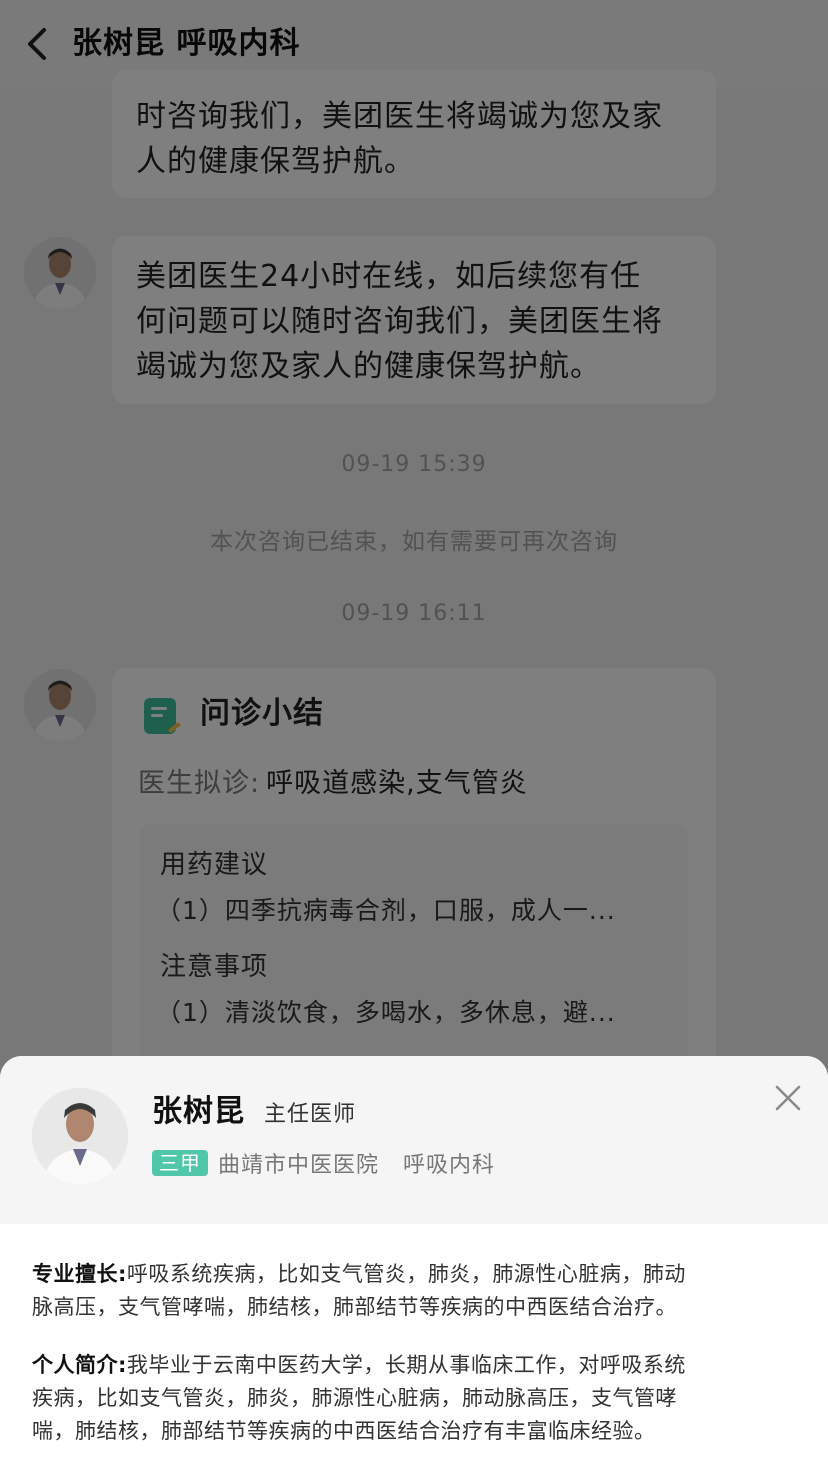 The image size is (828, 1461). I want to click on department-name: 呼吸内科, so click(449, 1165).